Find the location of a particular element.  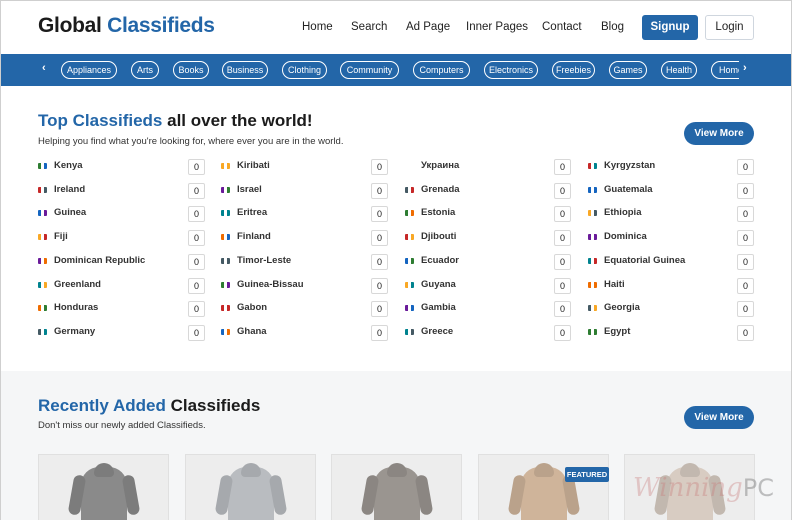

country-item: Equatorial Guinea is located at coordinates (658, 262).